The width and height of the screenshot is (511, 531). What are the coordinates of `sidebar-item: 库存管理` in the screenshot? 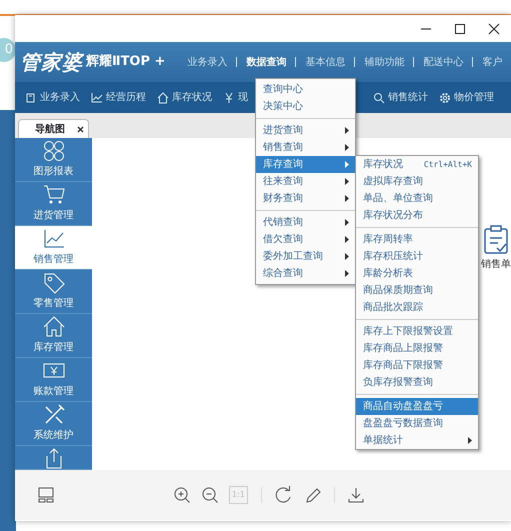 It's located at (53, 336).